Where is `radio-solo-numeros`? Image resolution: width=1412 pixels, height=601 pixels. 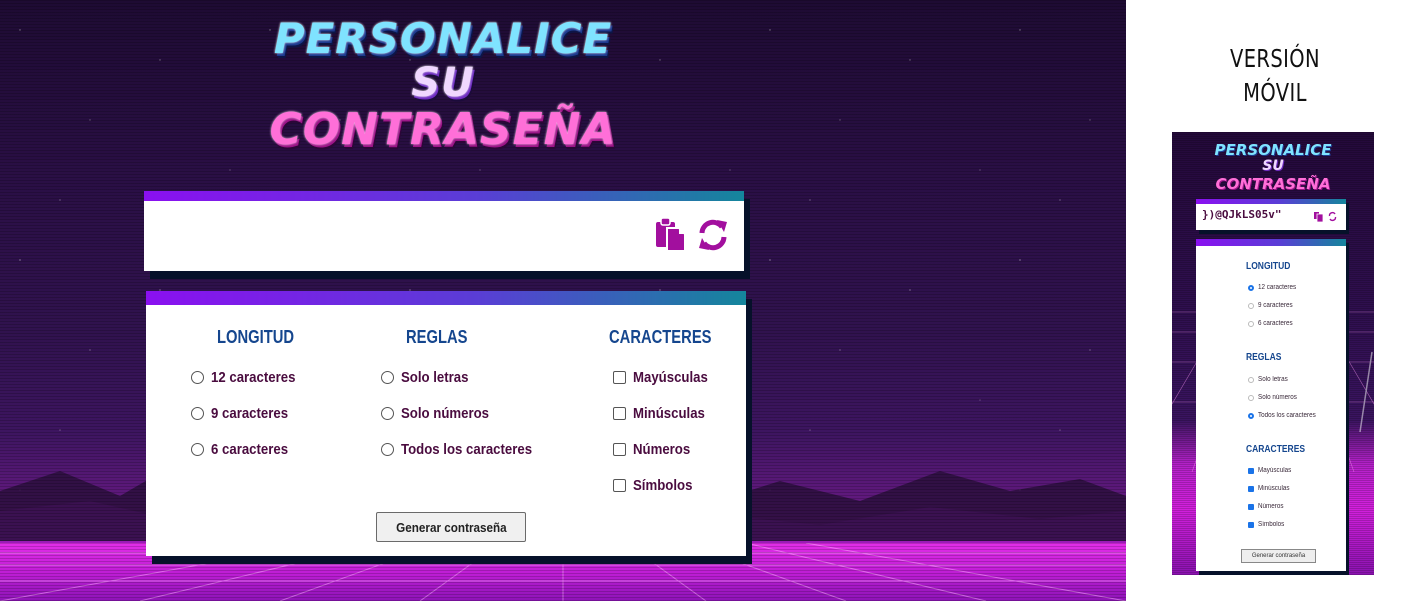
radio-solo-numeros is located at coordinates (387, 413).